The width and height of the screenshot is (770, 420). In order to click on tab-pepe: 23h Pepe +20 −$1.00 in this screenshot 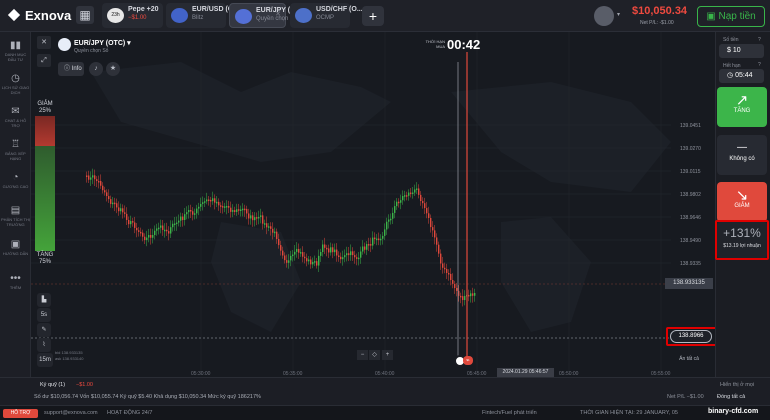, I will do `click(132, 15)`.